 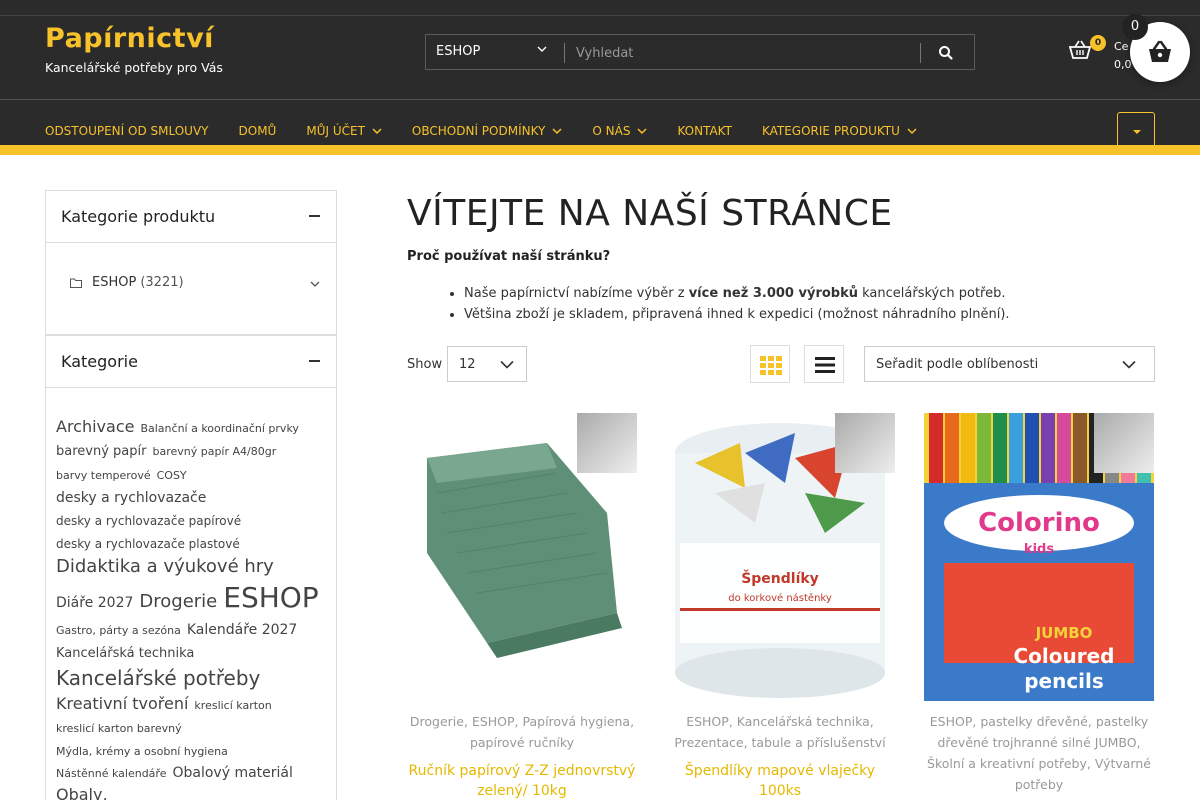 I want to click on widget-title: Kategorie produktu, so click(x=138, y=216).